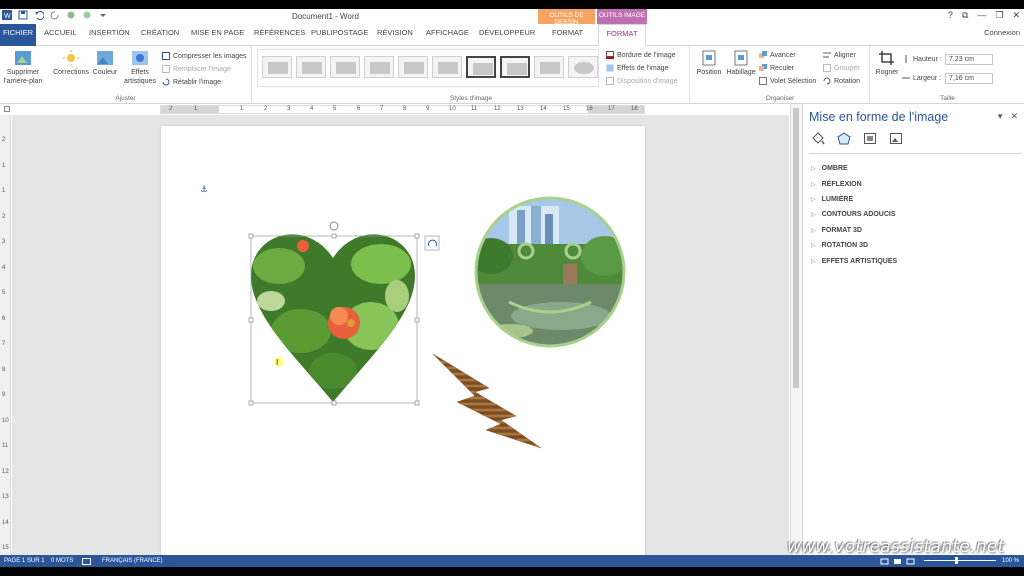  I want to click on position-icon, so click(709, 58).